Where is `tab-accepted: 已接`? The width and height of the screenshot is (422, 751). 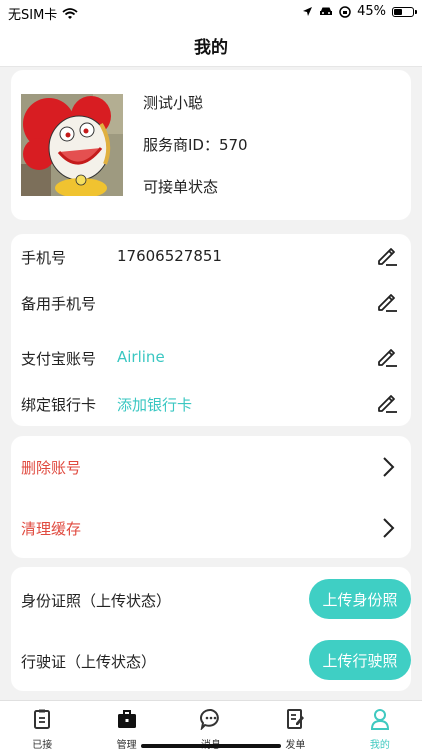
tab-accepted: 已接 is located at coordinates (42, 726).